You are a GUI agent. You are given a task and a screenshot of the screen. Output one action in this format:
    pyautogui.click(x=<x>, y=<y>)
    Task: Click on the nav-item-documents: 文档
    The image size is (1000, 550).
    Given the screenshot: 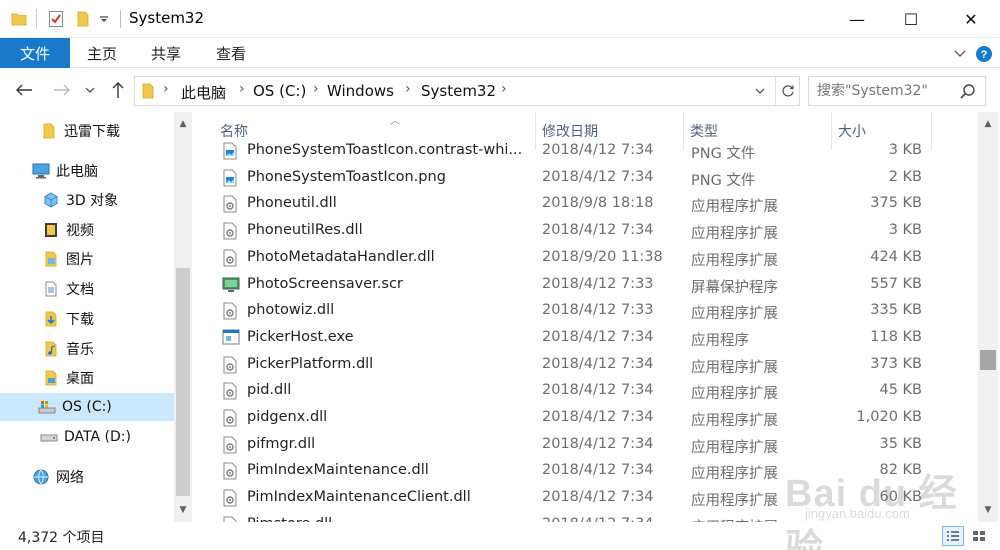 What is the action you would take?
    pyautogui.click(x=68, y=289)
    